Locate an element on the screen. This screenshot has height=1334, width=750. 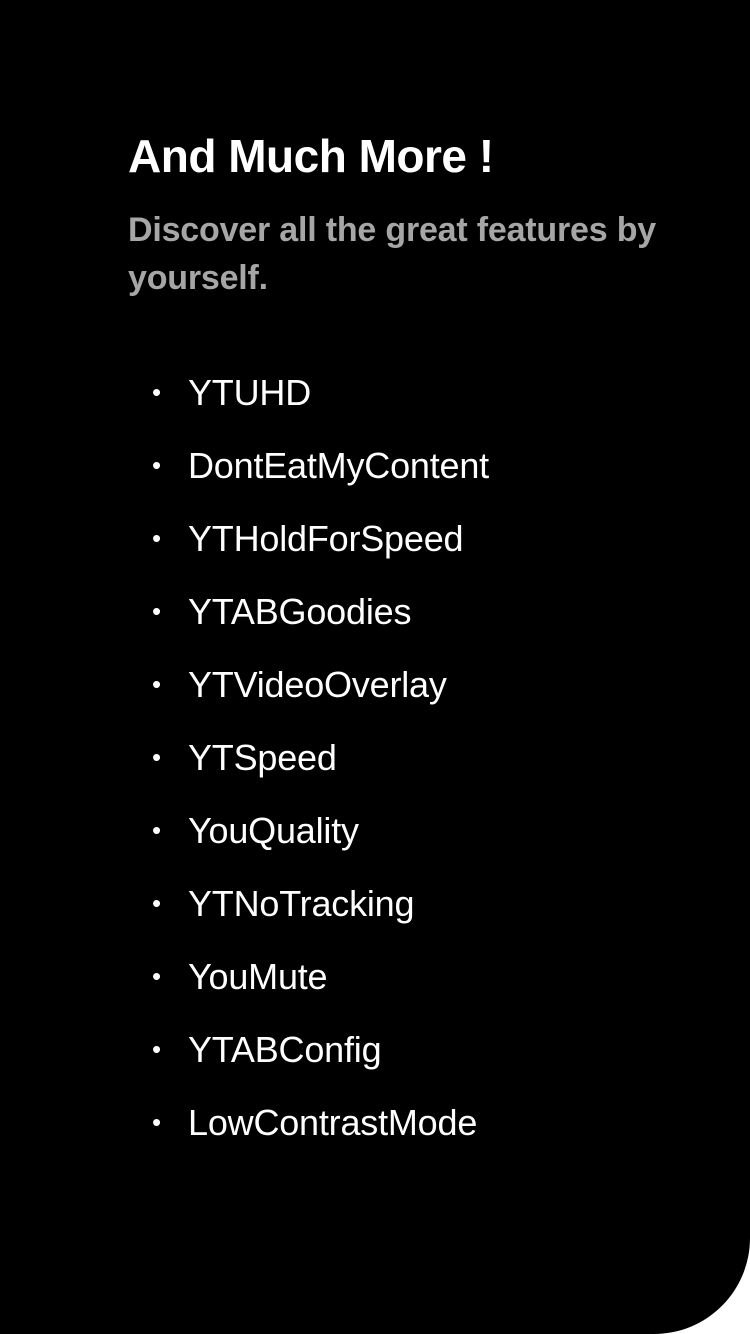
feature-item-ytuhd: • YTUHD is located at coordinates (408, 392).